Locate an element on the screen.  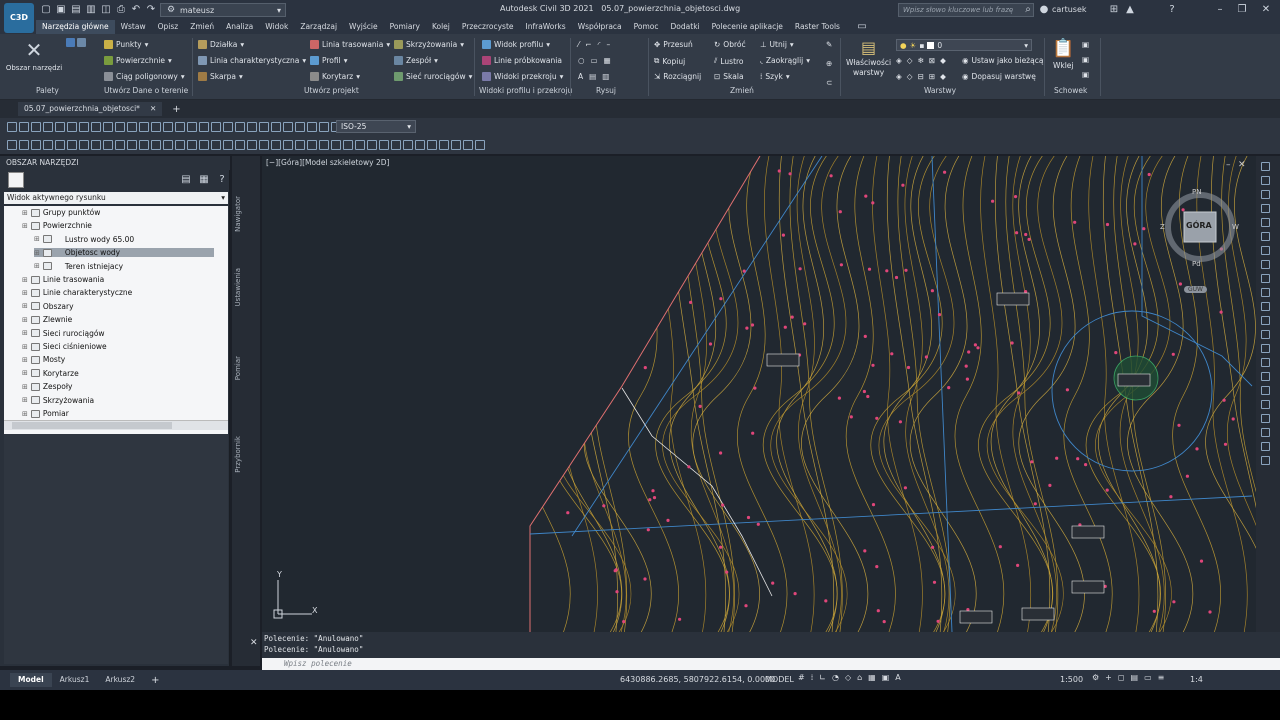
ribbon-tab: Pomoc is located at coordinates (646, 27).